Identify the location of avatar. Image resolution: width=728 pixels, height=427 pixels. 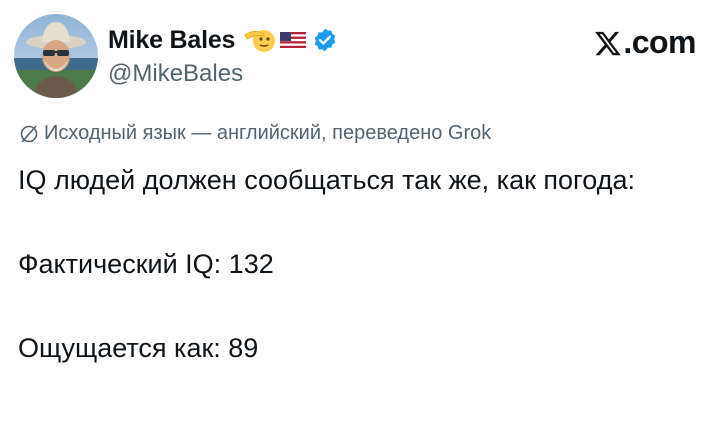
(56, 56).